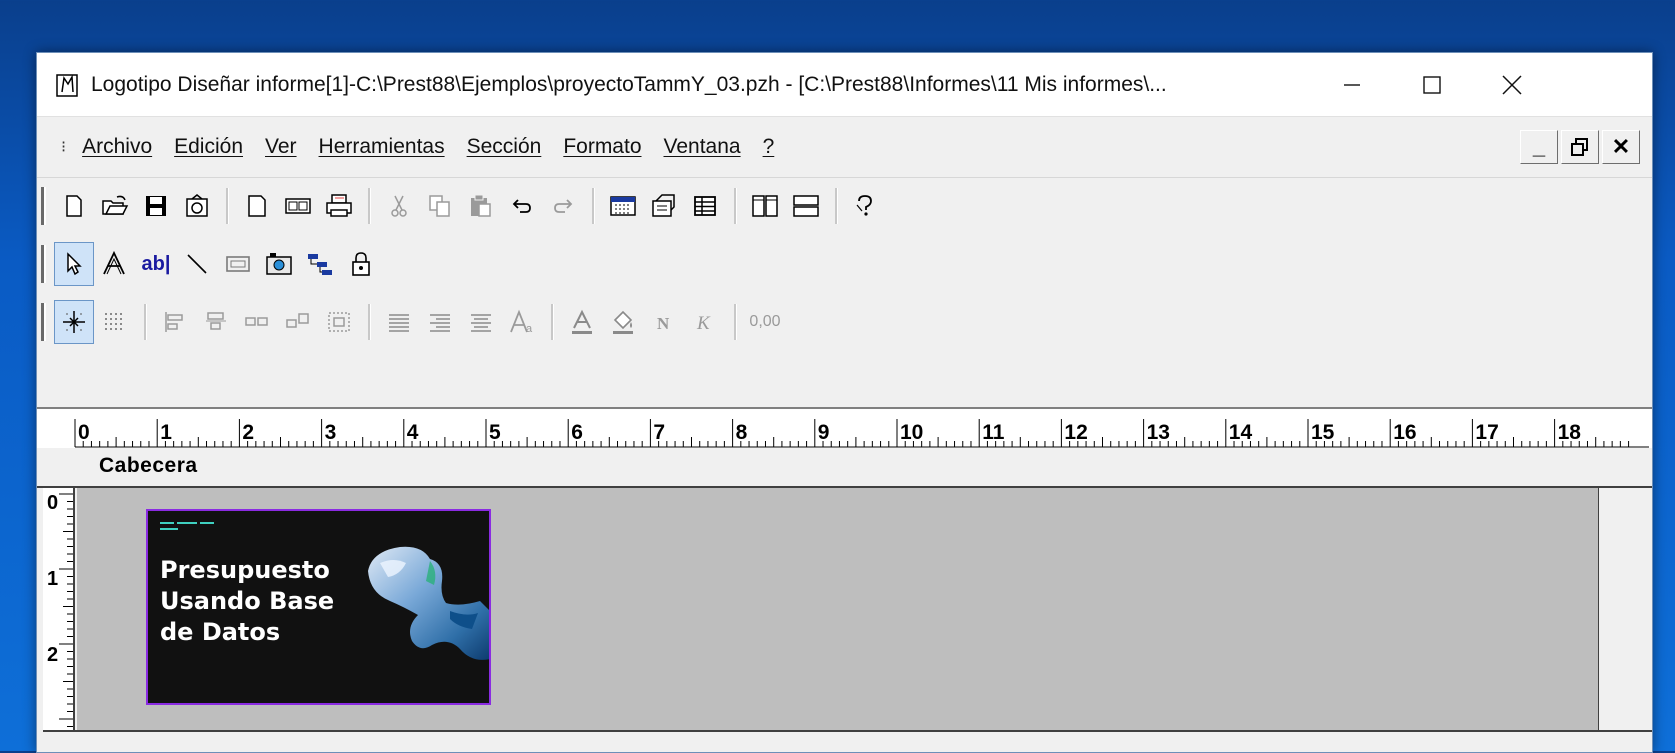 This screenshot has height=753, width=1675. Describe the element at coordinates (156, 206) in the screenshot. I see `save-button` at that location.